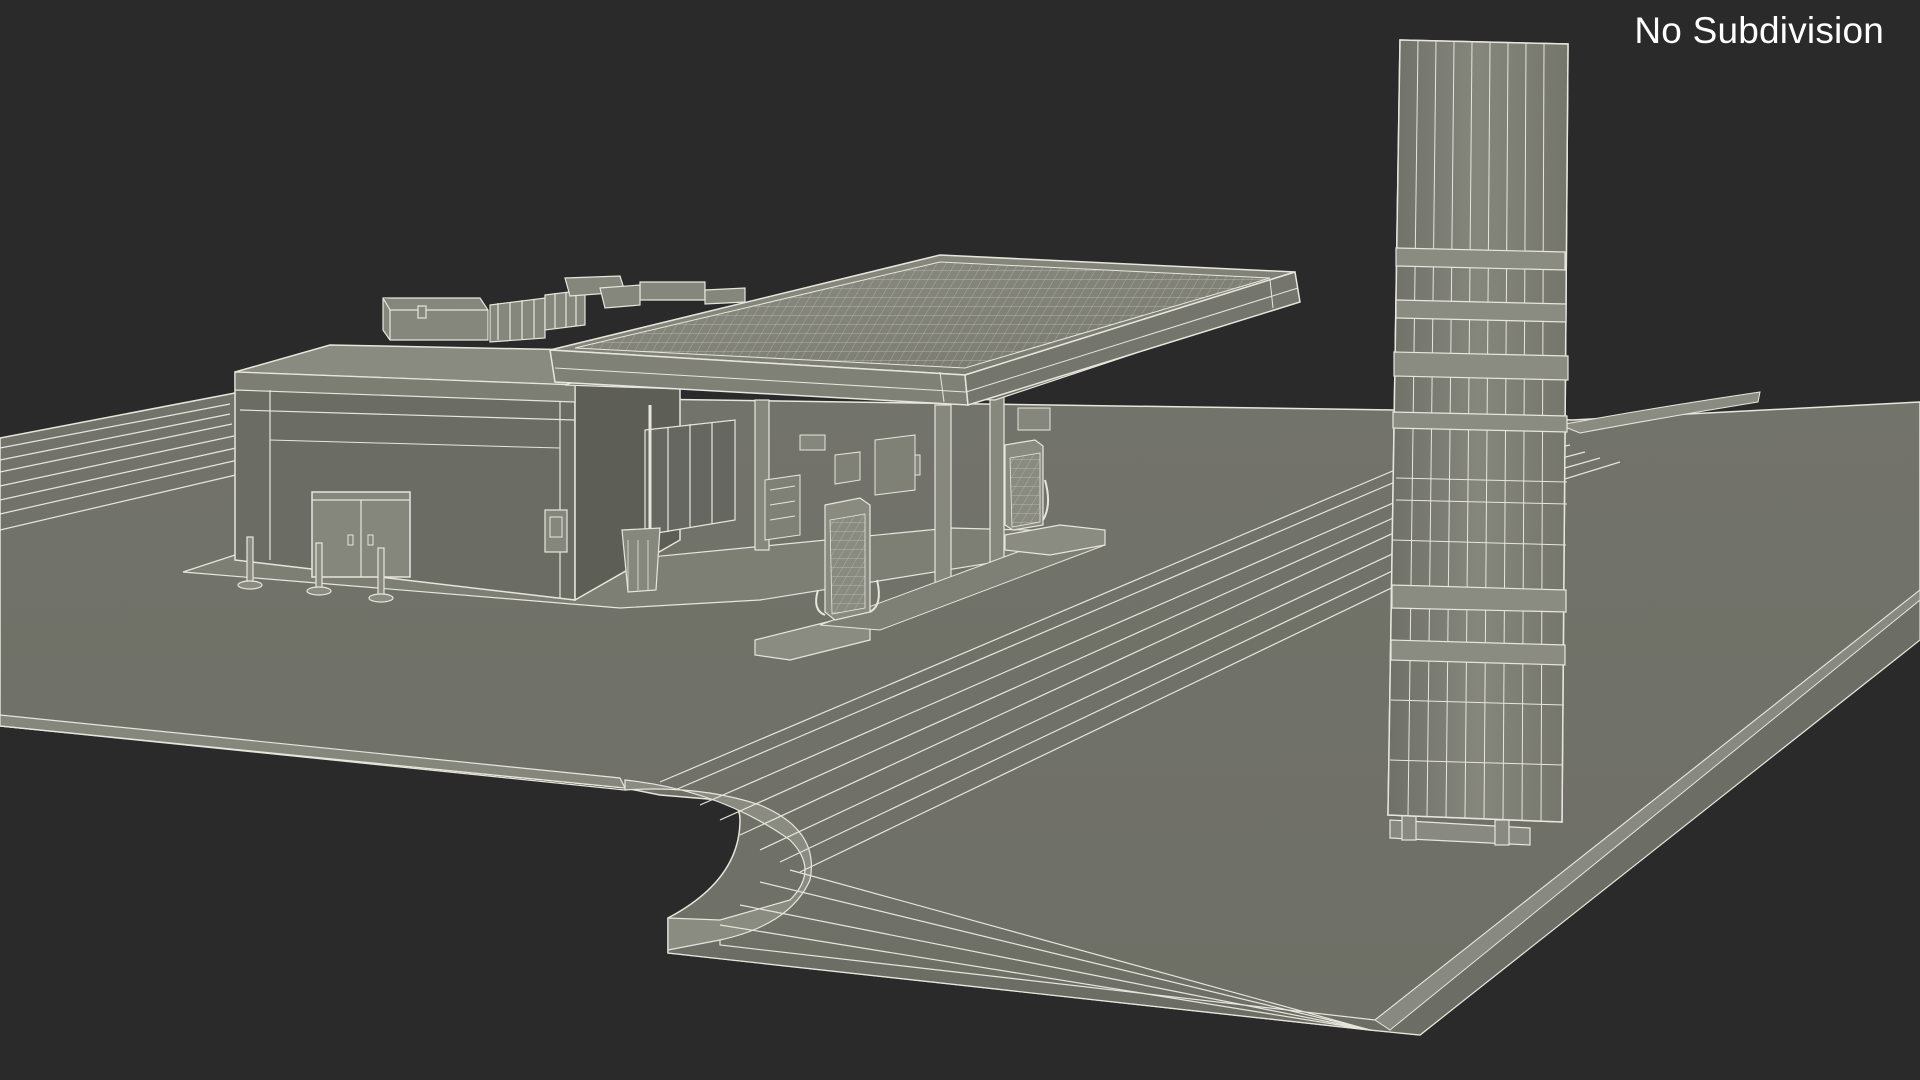 The width and height of the screenshot is (1920, 1080). What do you see at coordinates (1759, 30) in the screenshot?
I see `subdivision-label: No Subdivision` at bounding box center [1759, 30].